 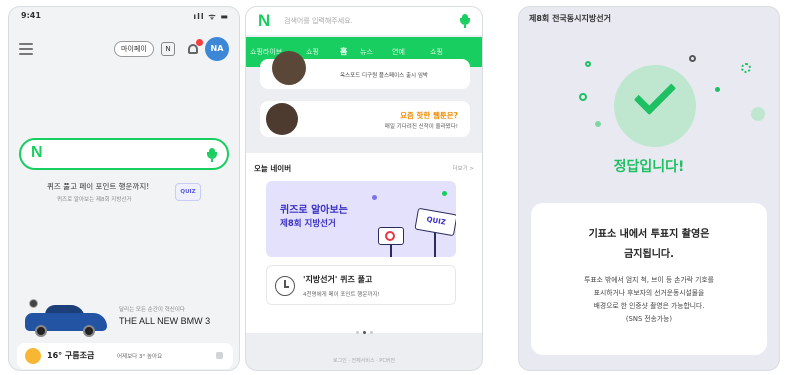 What do you see at coordinates (338, 279) in the screenshot?
I see `quiz-item-title: '지방선거' 퀴즈 풀고` at bounding box center [338, 279].